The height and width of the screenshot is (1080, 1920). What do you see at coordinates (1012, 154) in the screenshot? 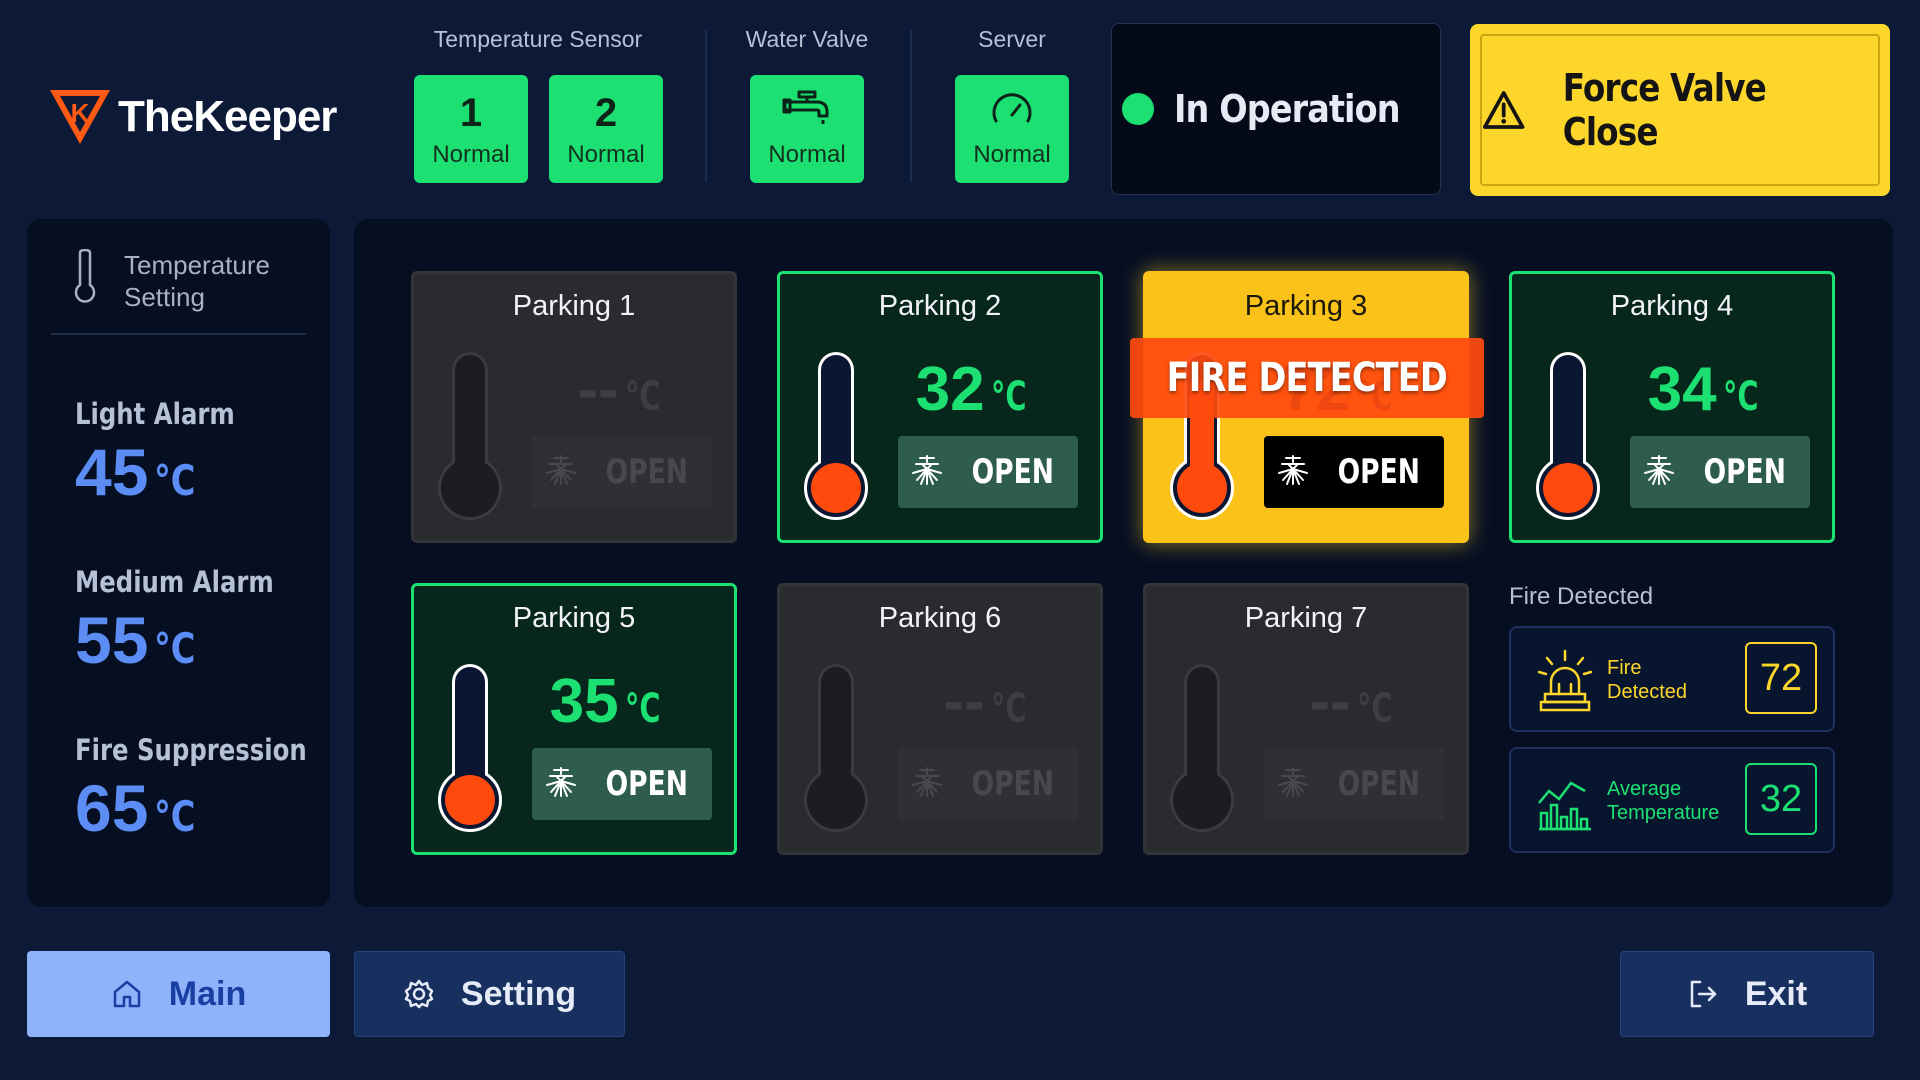
I see `server-status: Normal` at bounding box center [1012, 154].